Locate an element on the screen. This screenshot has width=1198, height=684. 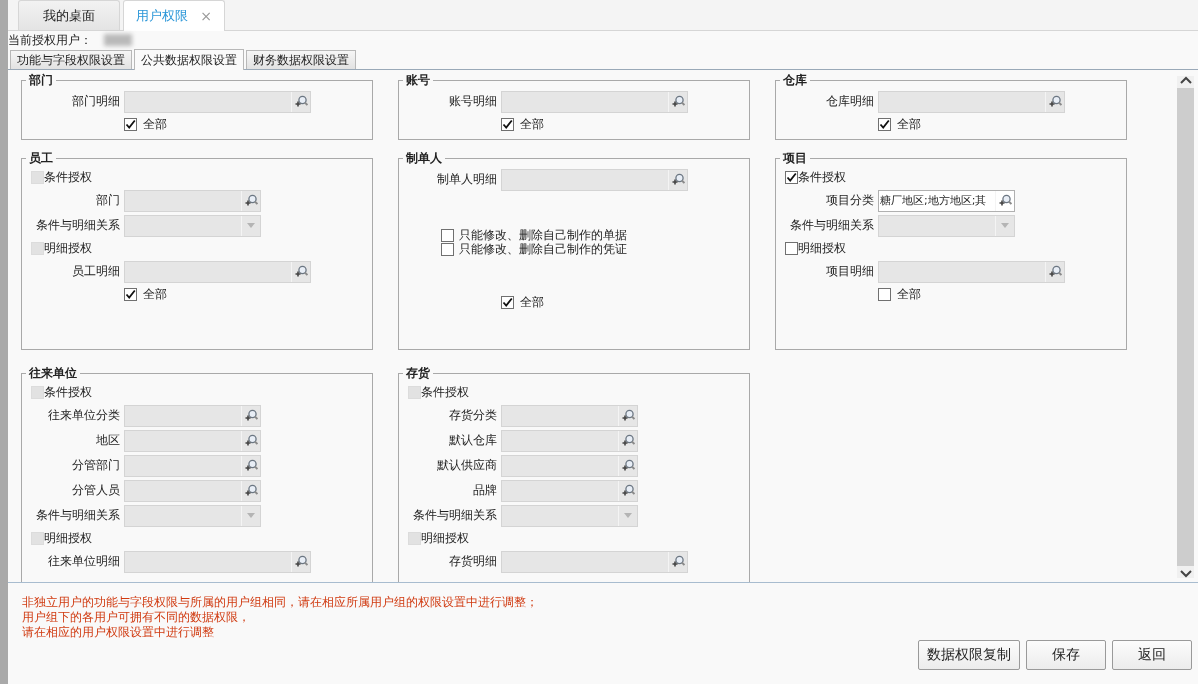
field-label: 账号明细 is located at coordinates (472, 101).